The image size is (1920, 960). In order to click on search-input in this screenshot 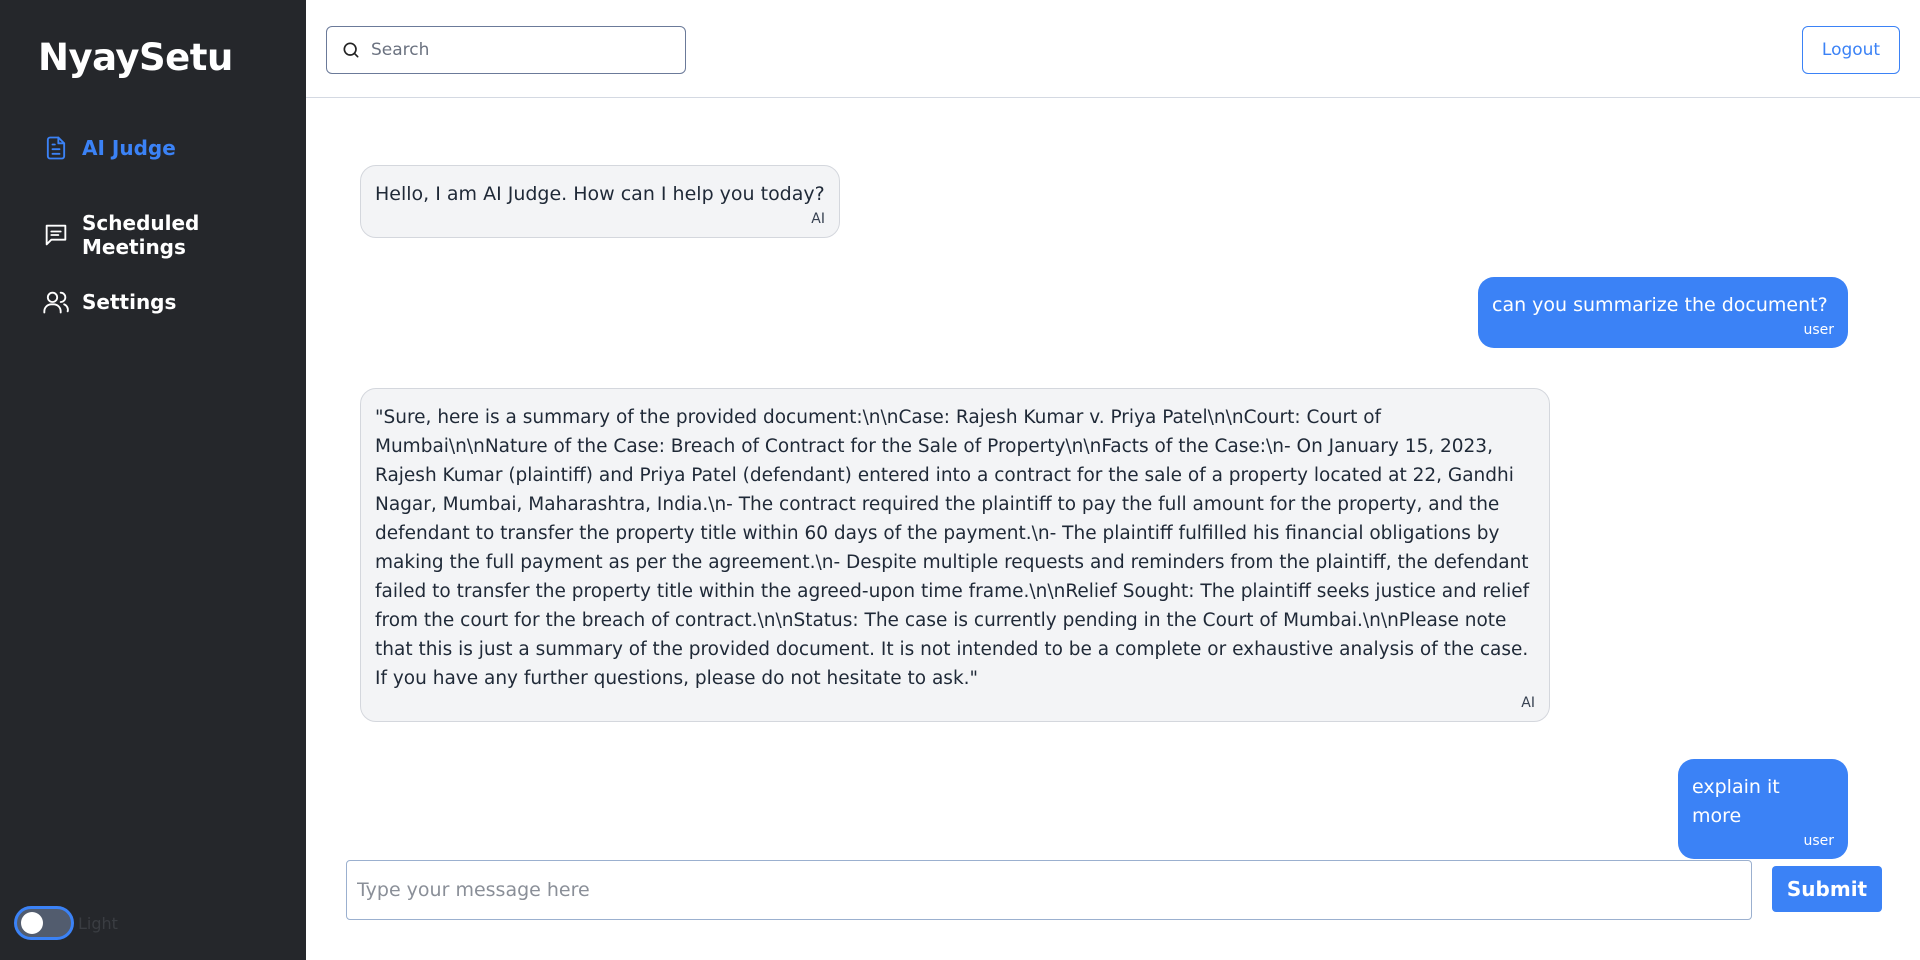, I will do `click(521, 50)`.